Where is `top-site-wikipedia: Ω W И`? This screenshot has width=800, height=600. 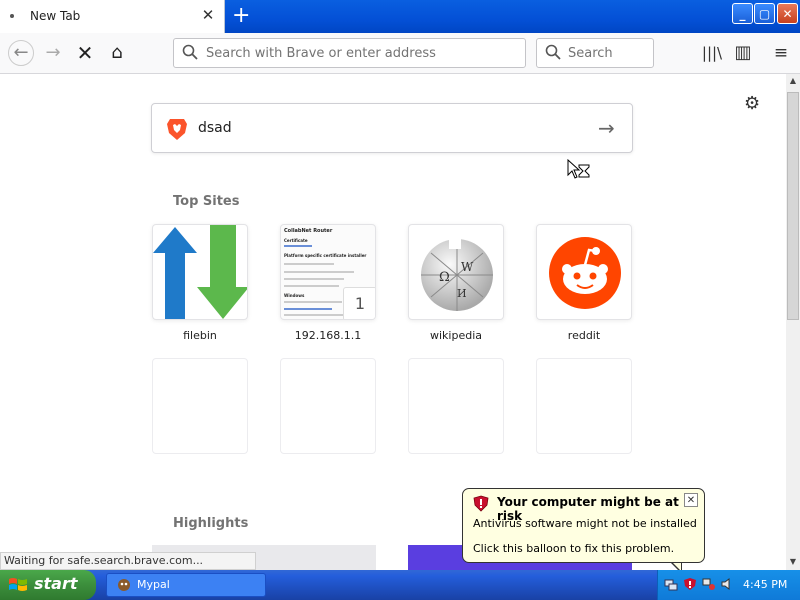 top-site-wikipedia: Ω W И is located at coordinates (456, 272).